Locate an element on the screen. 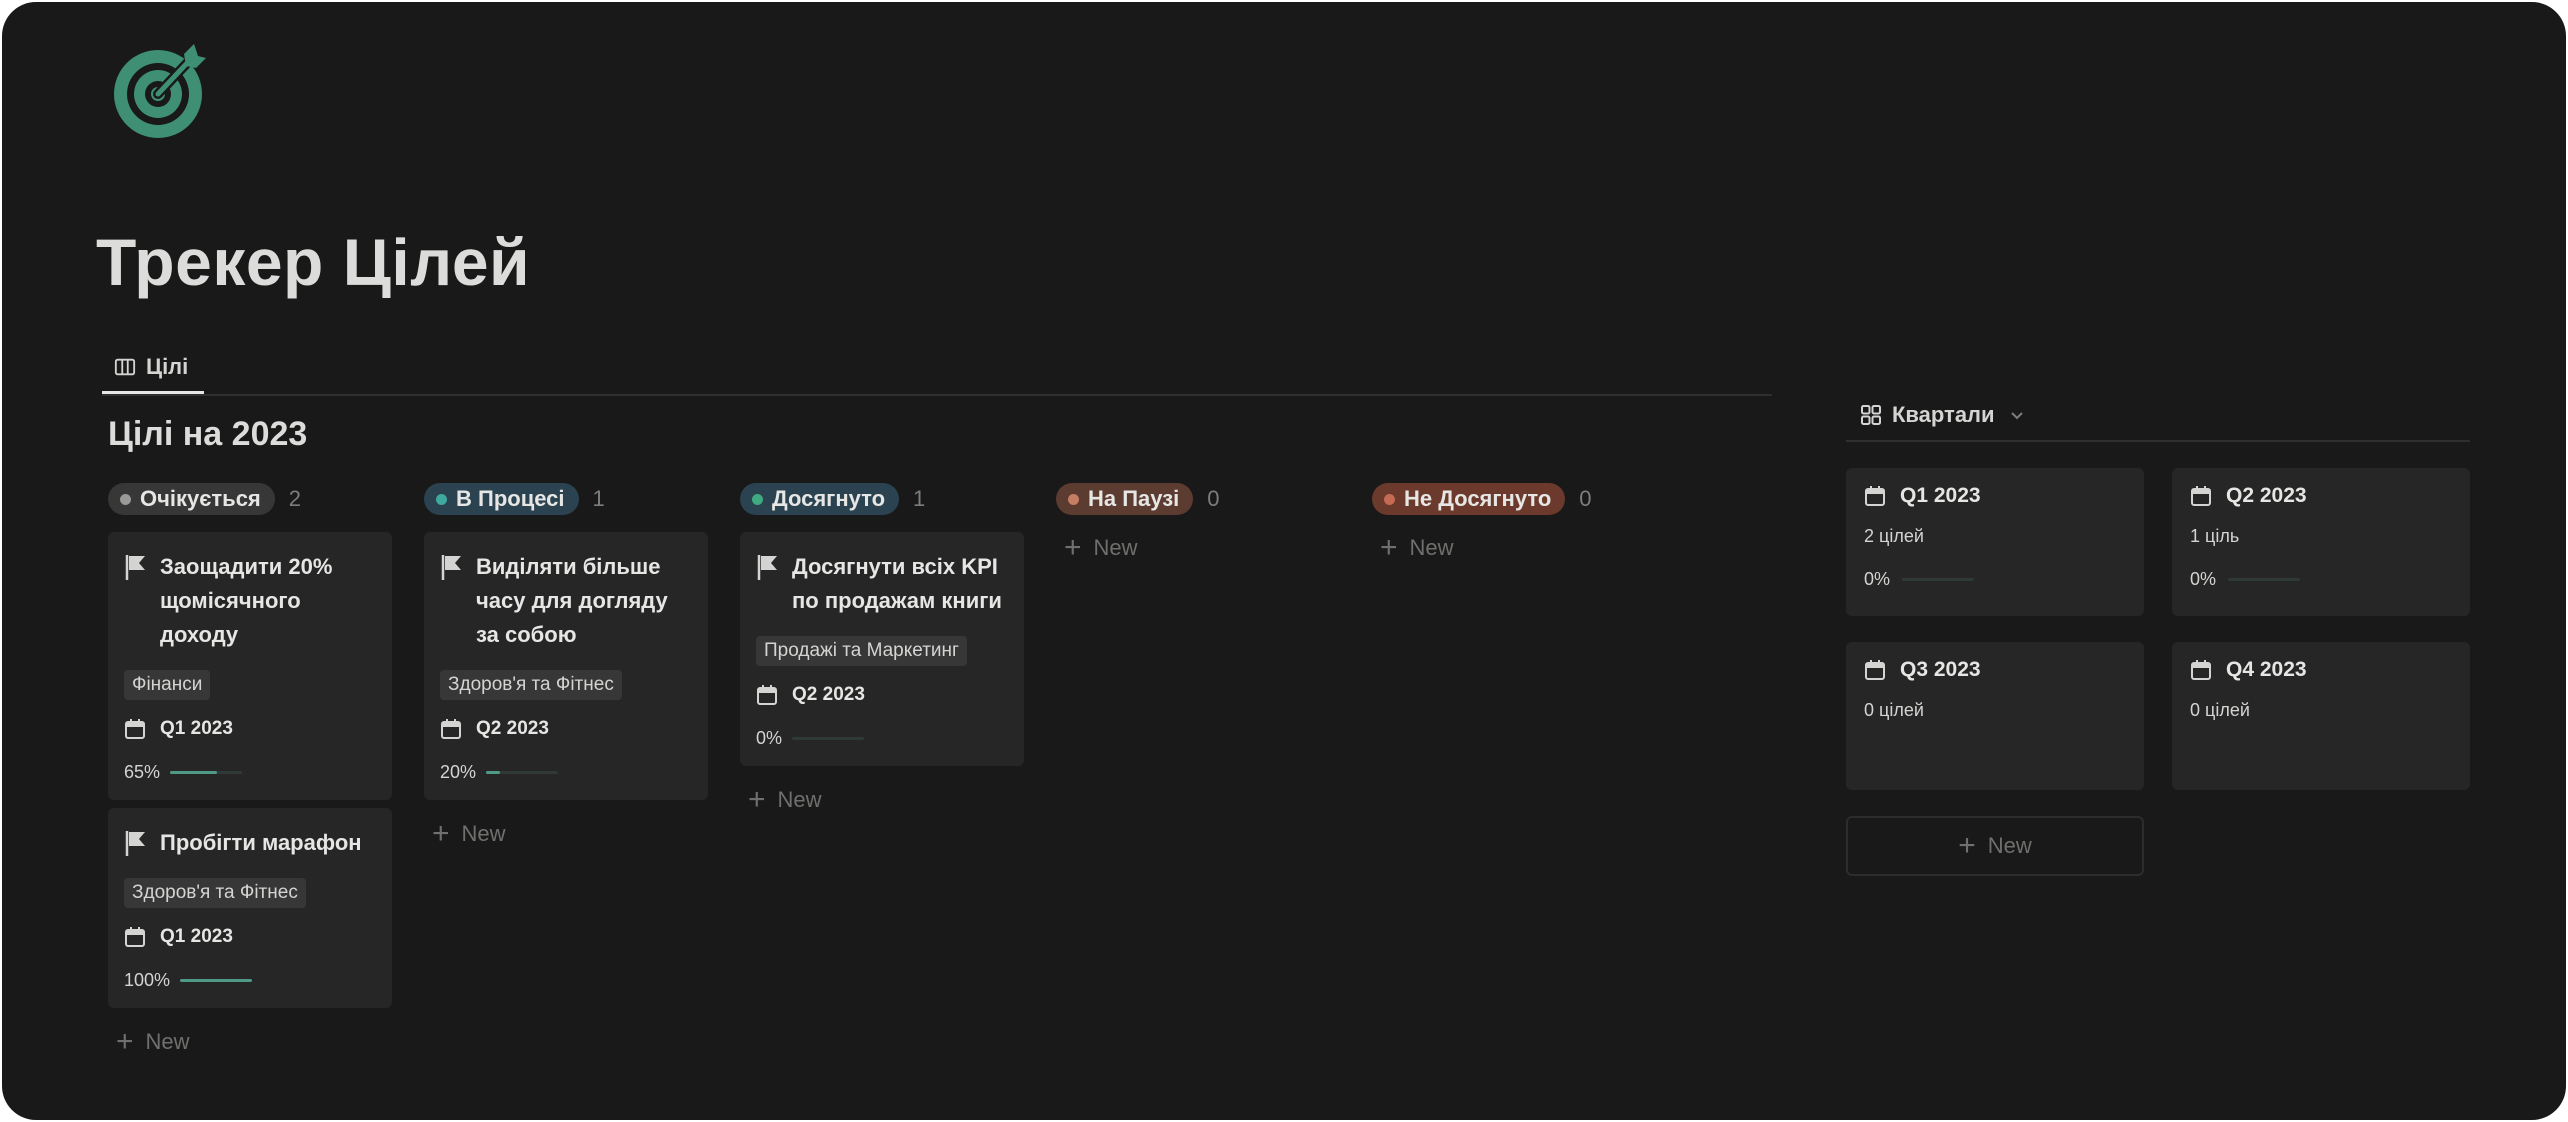 This screenshot has width=2568, height=1122. tab-goals: Цілі is located at coordinates (153, 368).